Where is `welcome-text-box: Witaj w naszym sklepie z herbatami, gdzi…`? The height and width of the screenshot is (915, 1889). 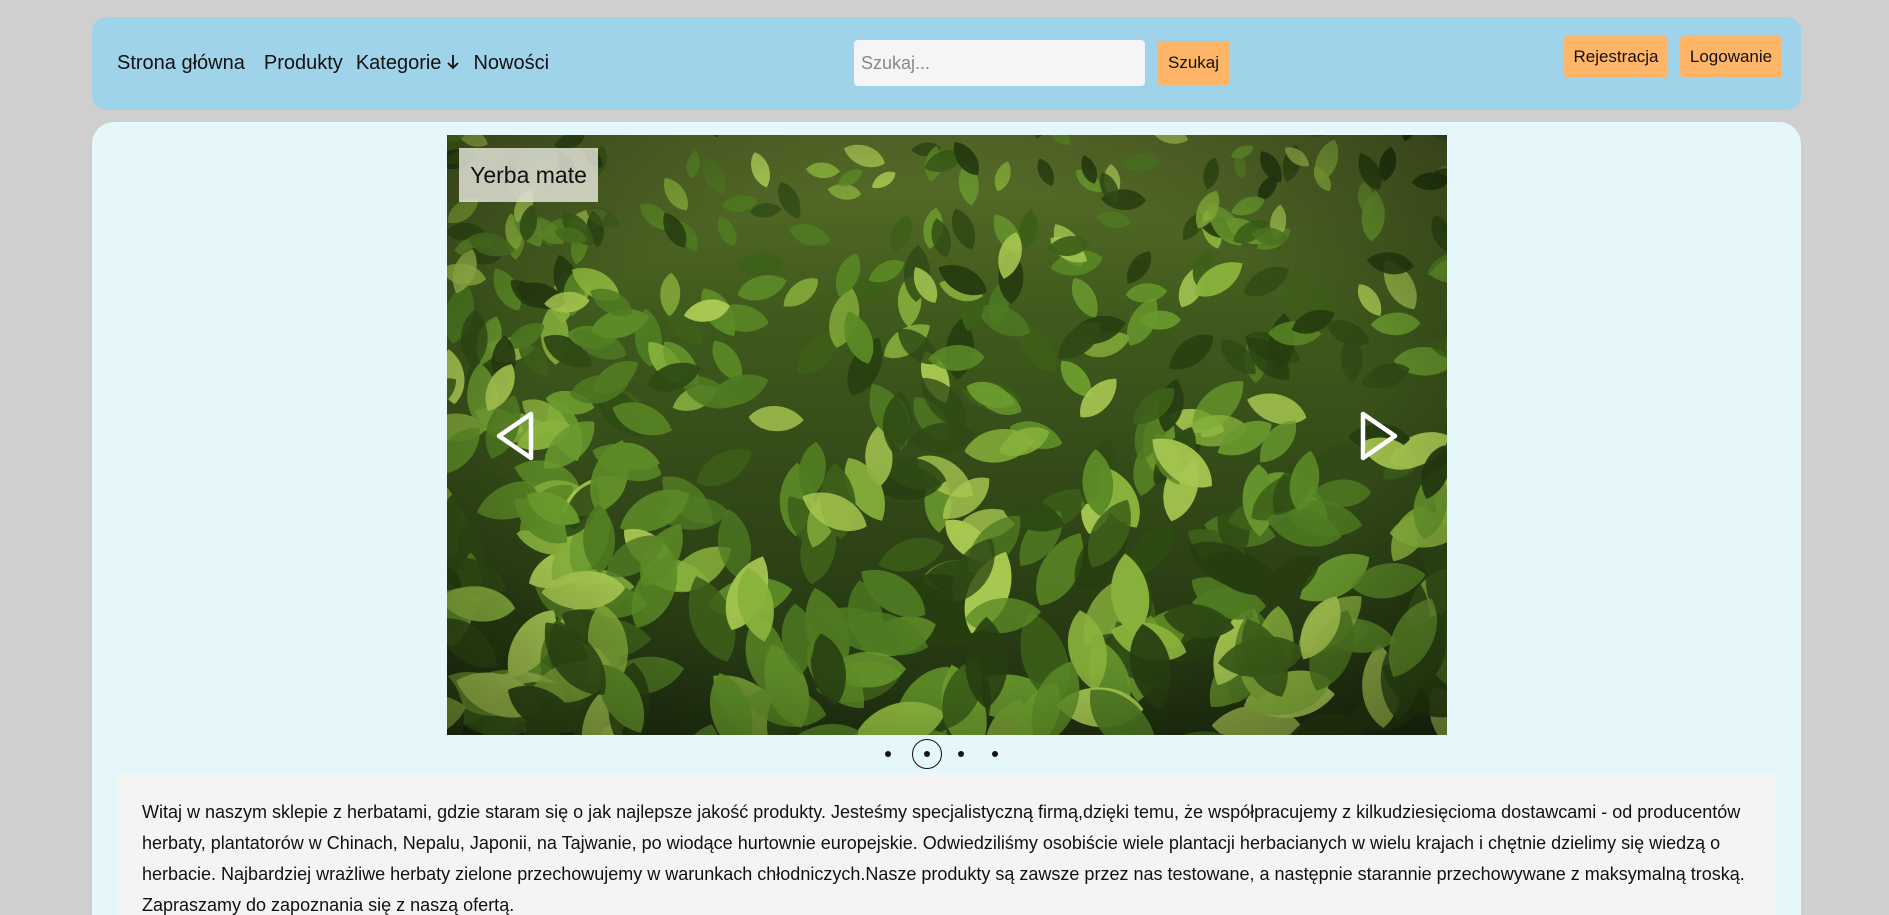
welcome-text-box: Witaj w naszym sklepie z herbatami, gdzi… is located at coordinates (946, 844).